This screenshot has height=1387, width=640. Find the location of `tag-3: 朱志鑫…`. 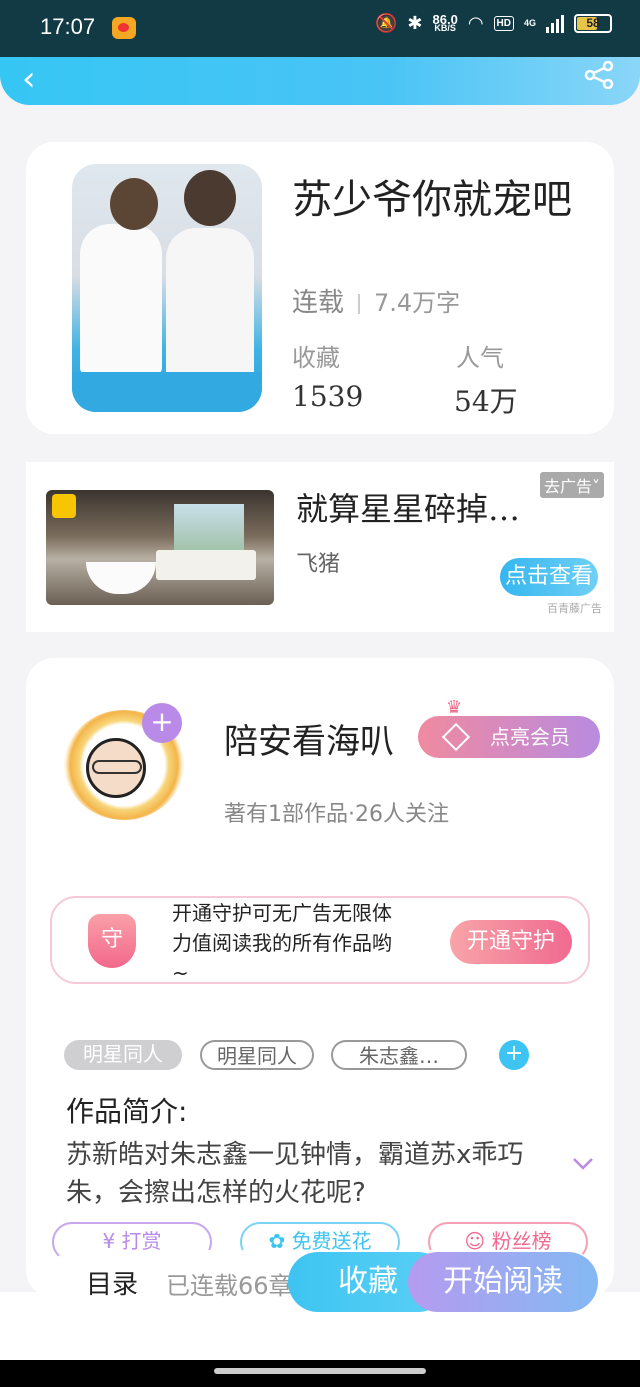

tag-3: 朱志鑫… is located at coordinates (399, 1055).